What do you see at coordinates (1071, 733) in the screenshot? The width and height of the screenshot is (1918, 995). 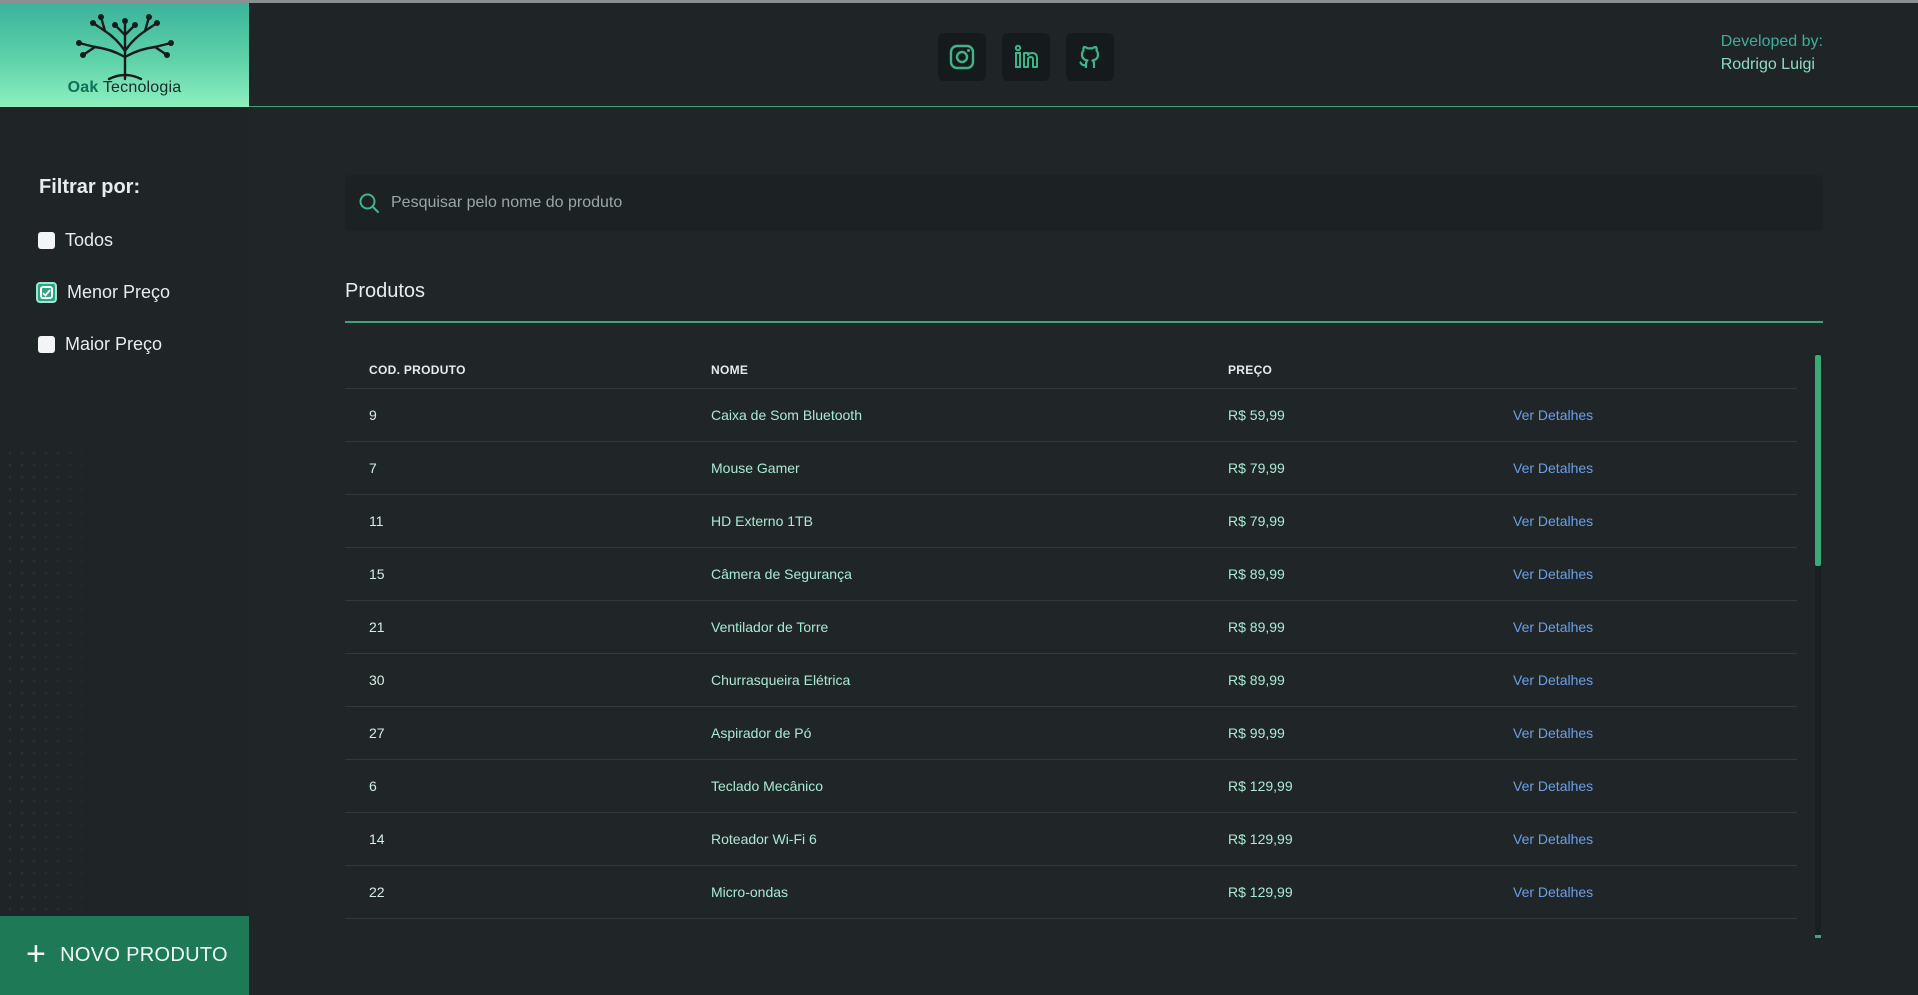 I see `table-row: 27 Aspirador de Pó R$ 99,99 Ver Detalhes` at bounding box center [1071, 733].